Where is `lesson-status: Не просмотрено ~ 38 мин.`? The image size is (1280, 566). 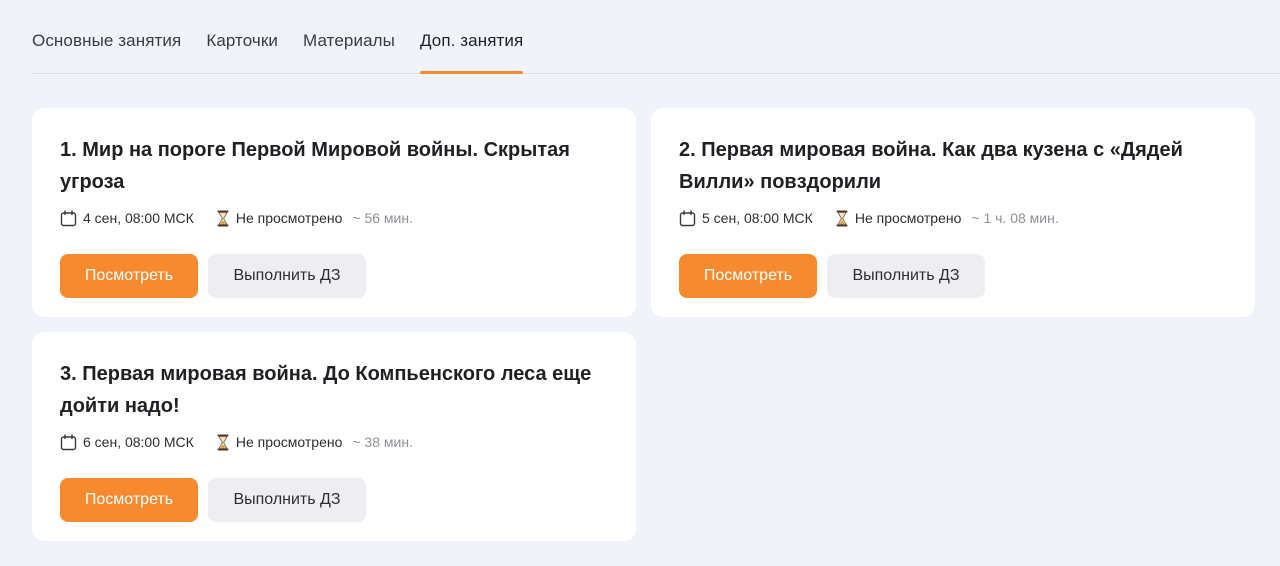
lesson-status: Не просмотрено ~ 38 мин. is located at coordinates (314, 442).